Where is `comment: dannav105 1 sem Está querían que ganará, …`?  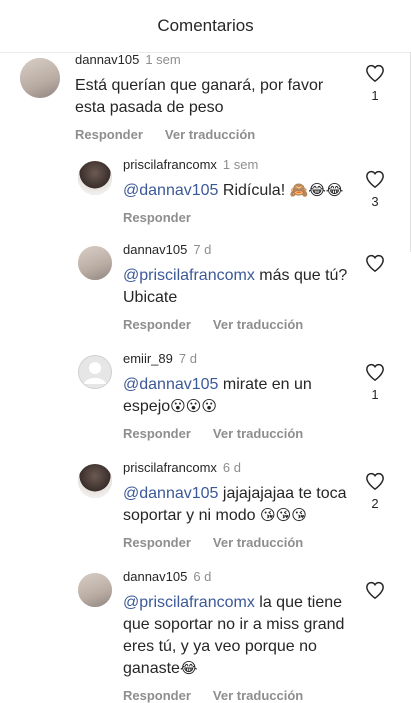
comment: dannav105 1 sem Está querían que ganará, … is located at coordinates (205, 102).